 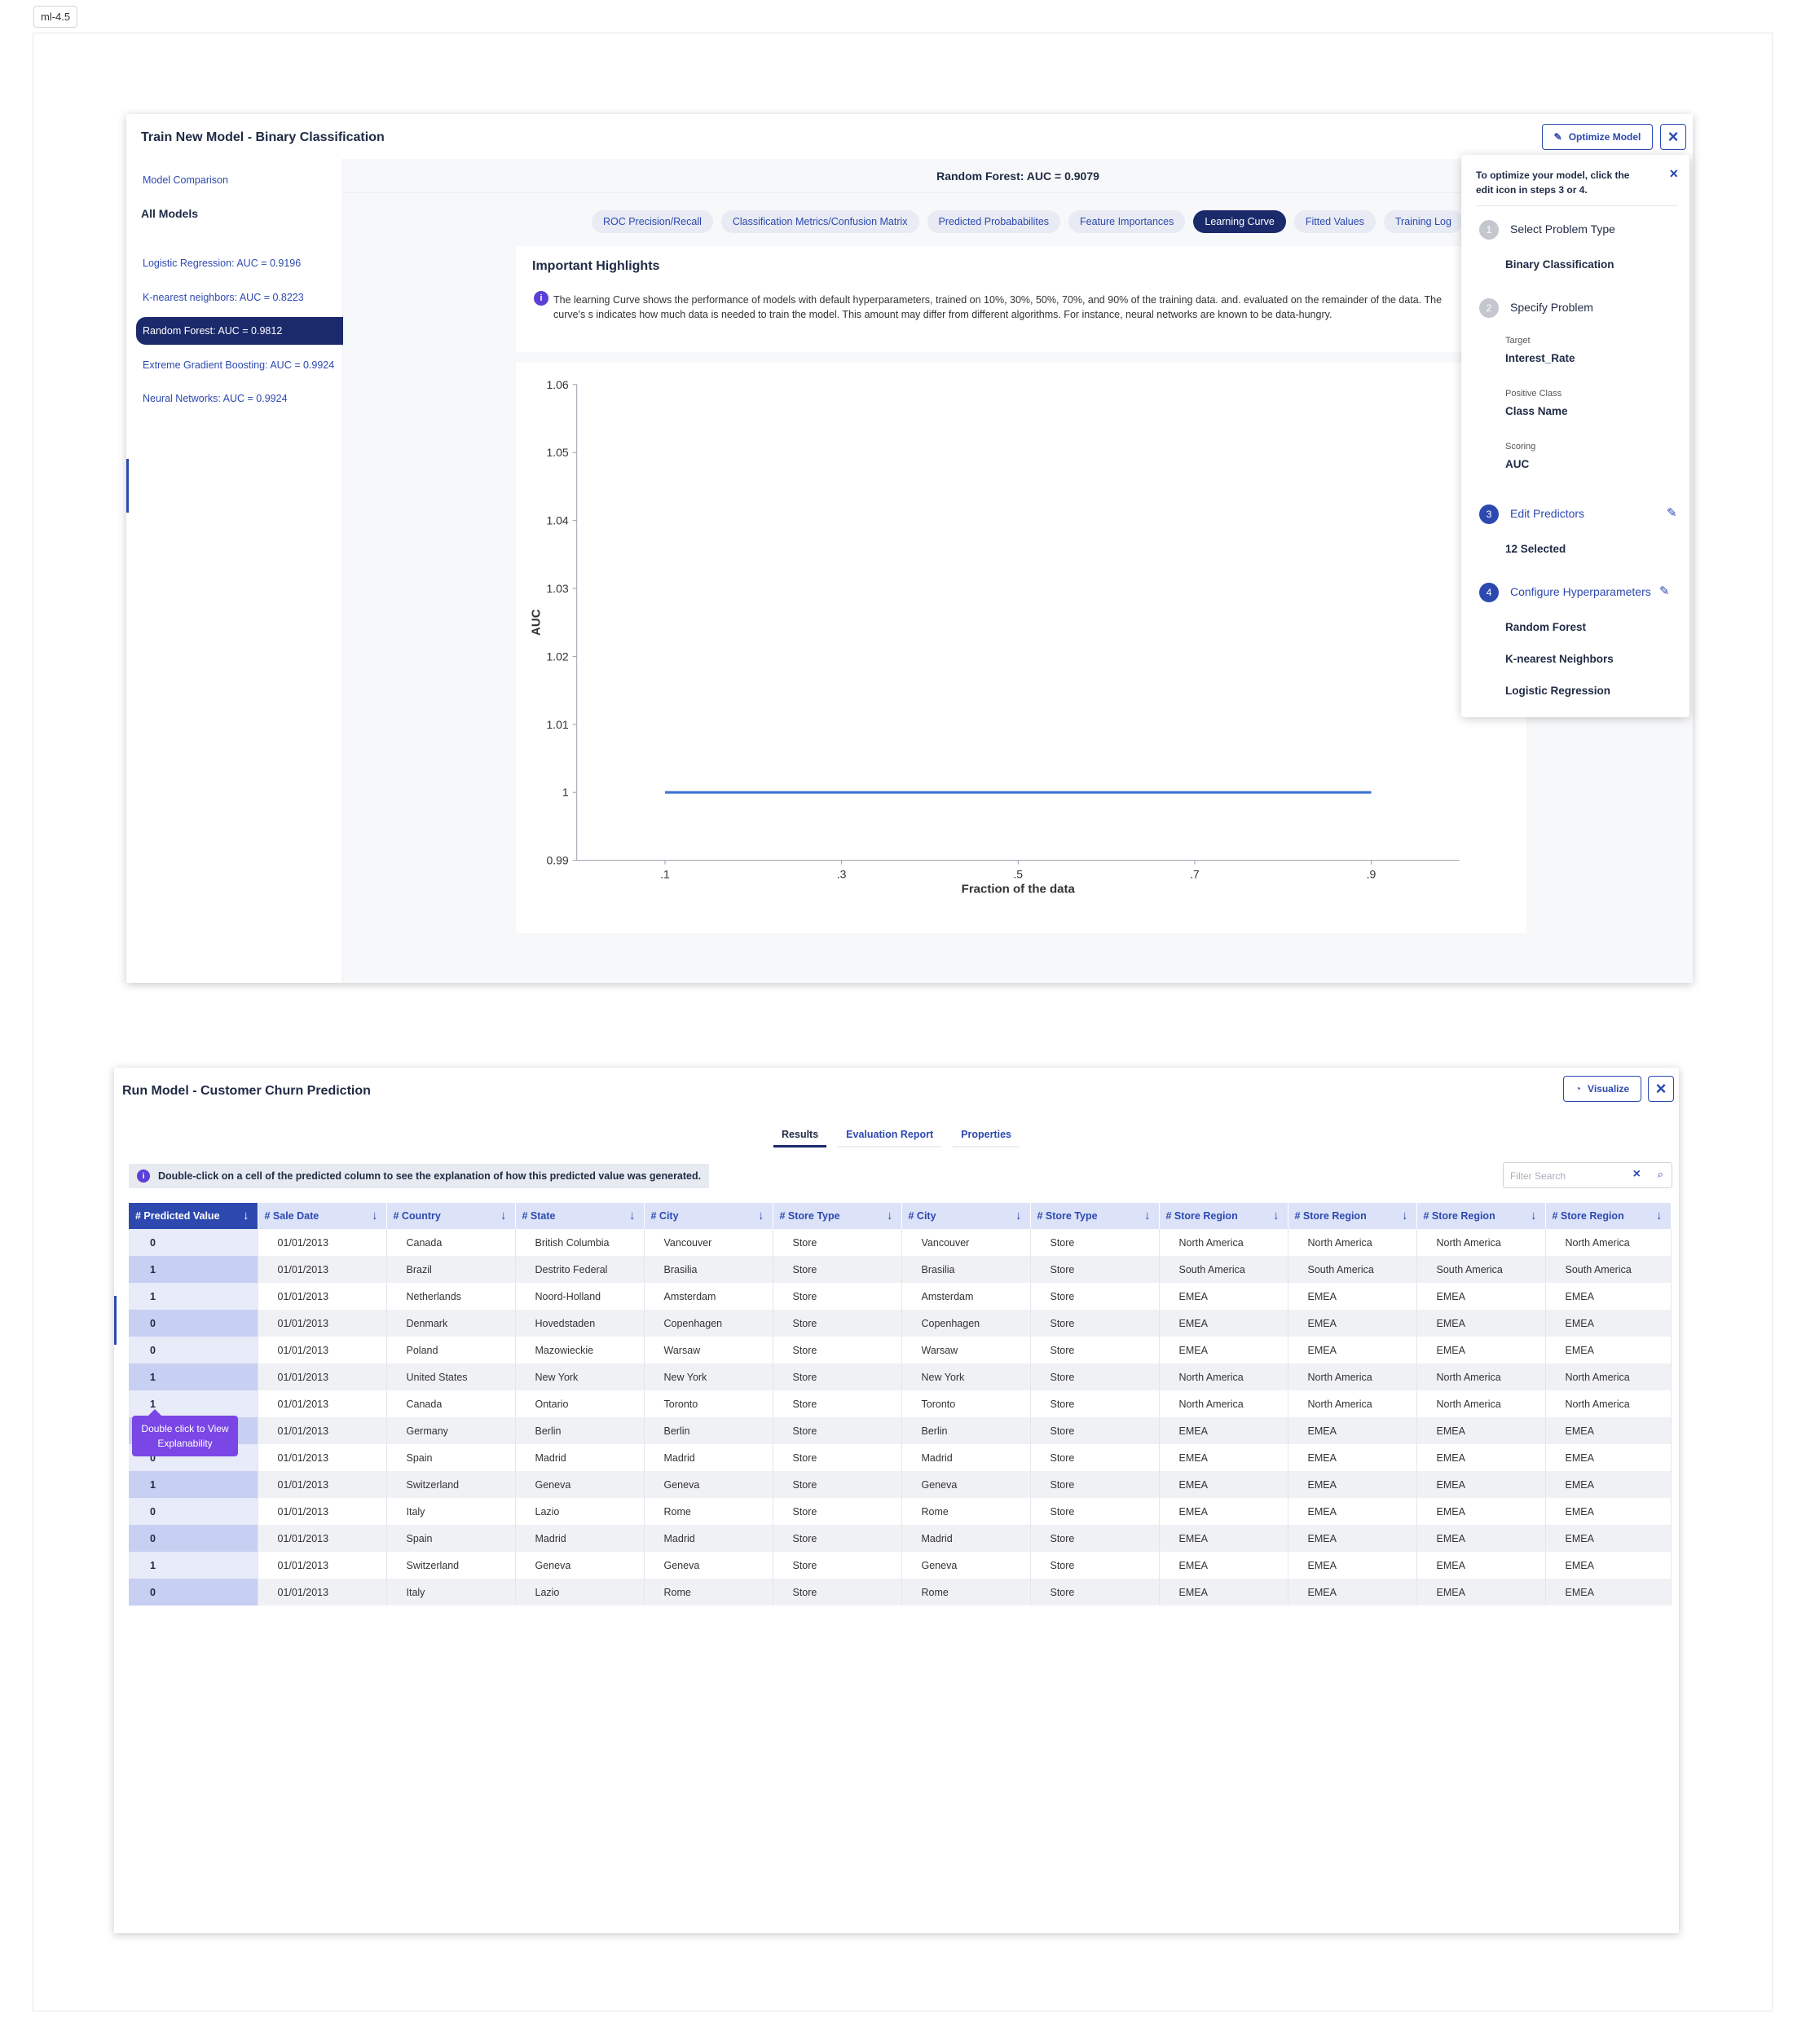 What do you see at coordinates (580, 1296) in the screenshot?
I see `table-cell: Noord-Holland` at bounding box center [580, 1296].